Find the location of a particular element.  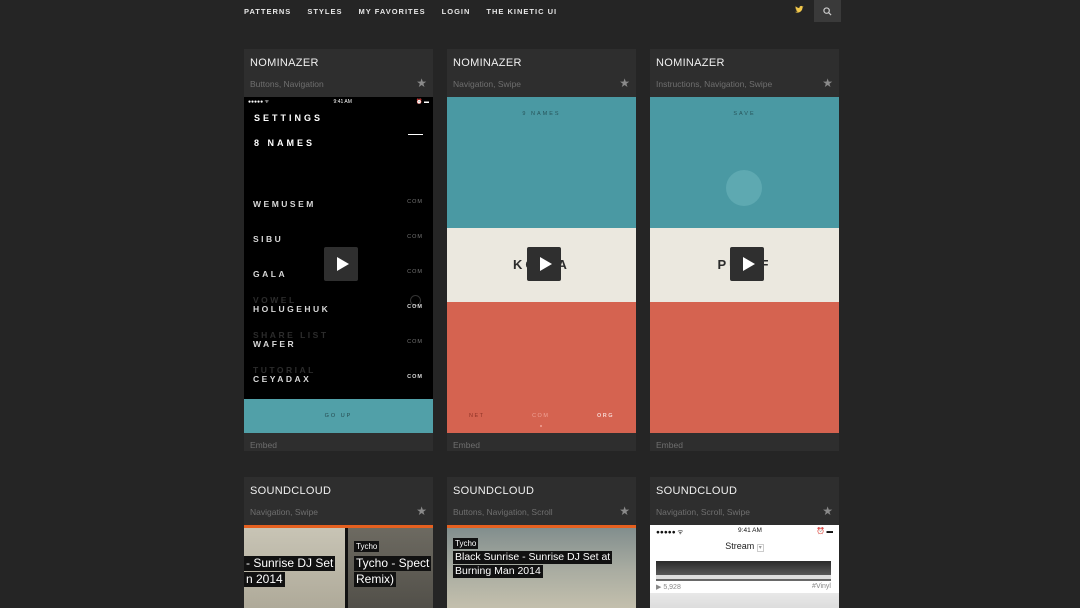

nav-my-favorites: MY FAVORITES is located at coordinates (392, 11).